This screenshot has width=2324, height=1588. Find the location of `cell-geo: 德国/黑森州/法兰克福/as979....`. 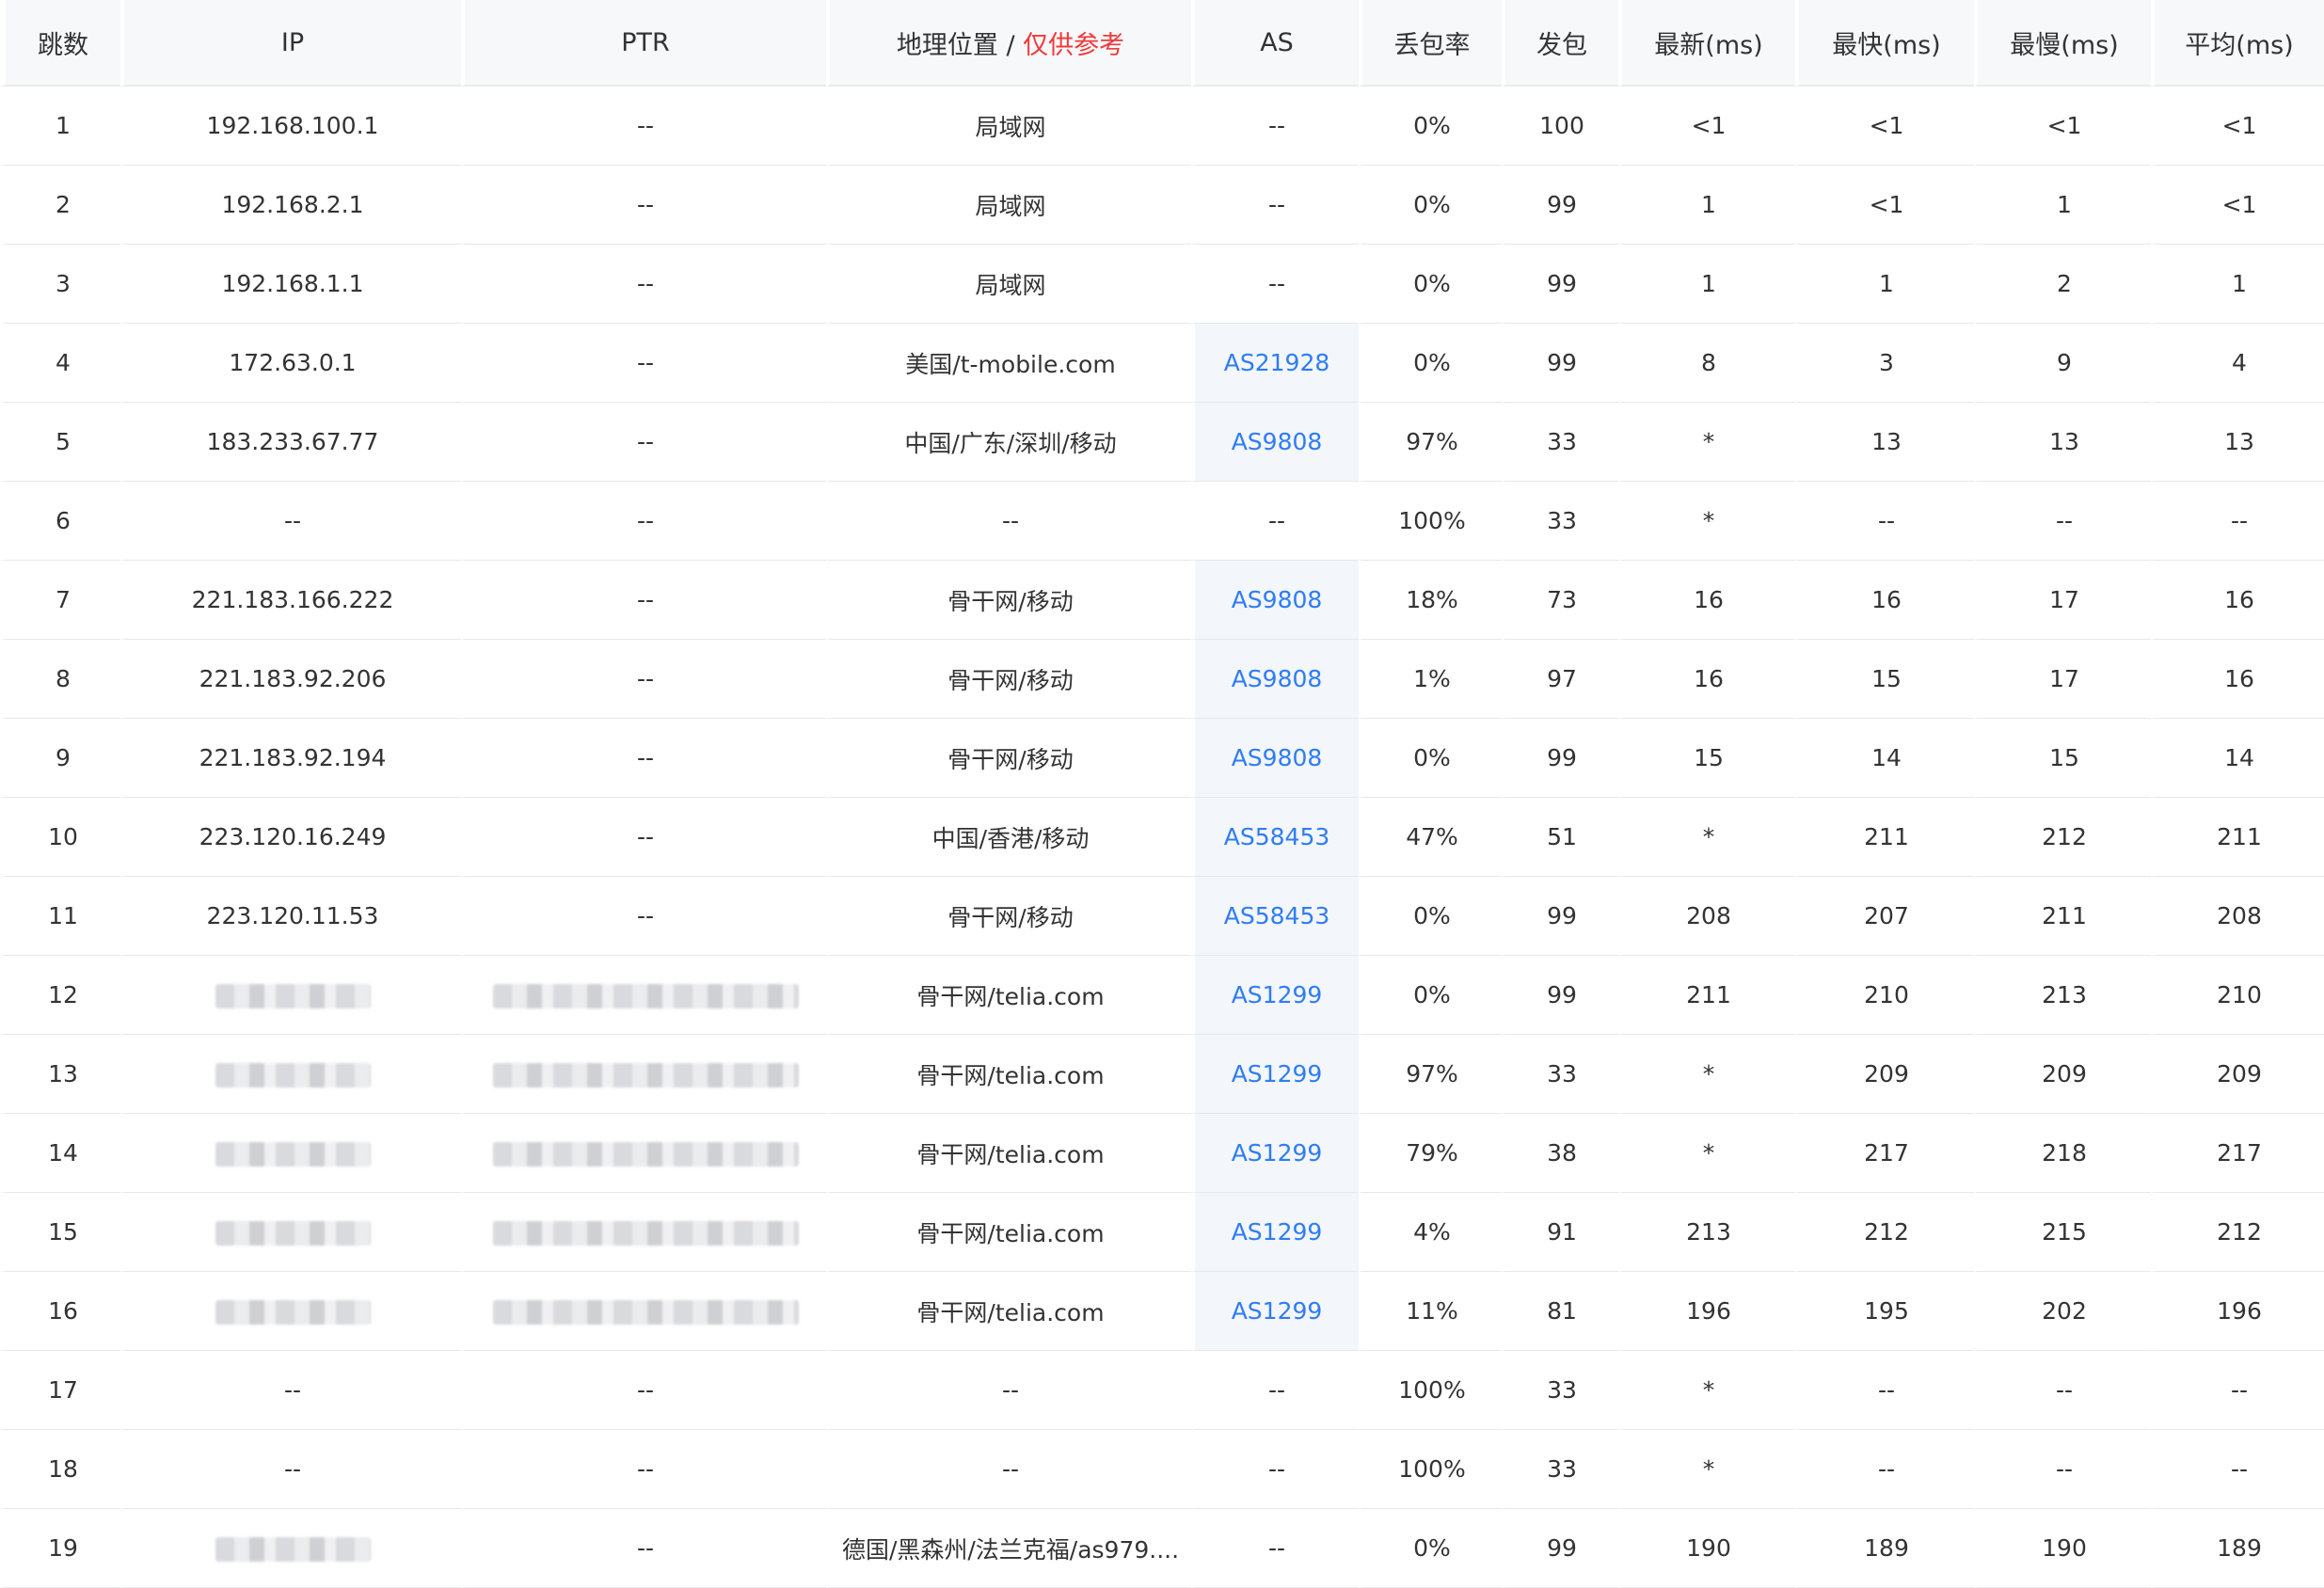

cell-geo: 德国/黑森州/法兰克福/as979.... is located at coordinates (1008, 1548).